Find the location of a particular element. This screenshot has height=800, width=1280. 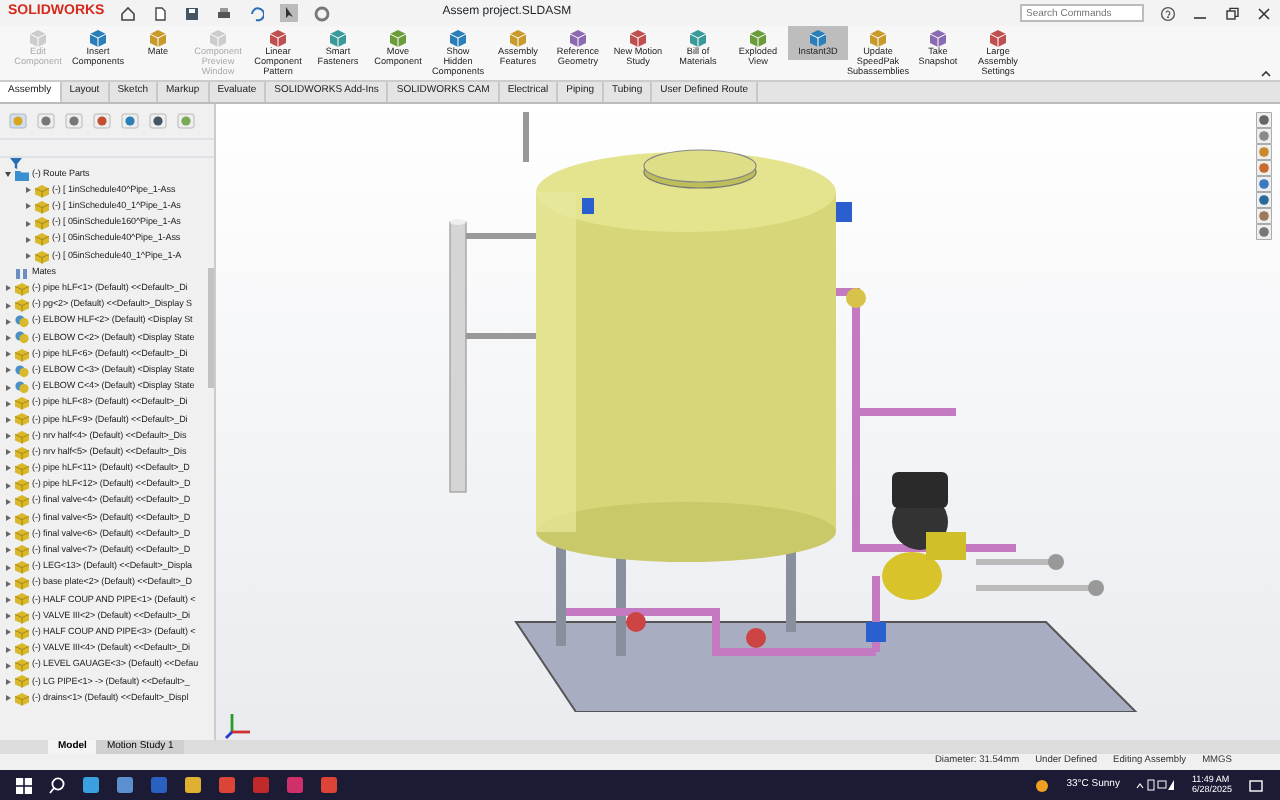

start-icon is located at coordinates (24, 785).